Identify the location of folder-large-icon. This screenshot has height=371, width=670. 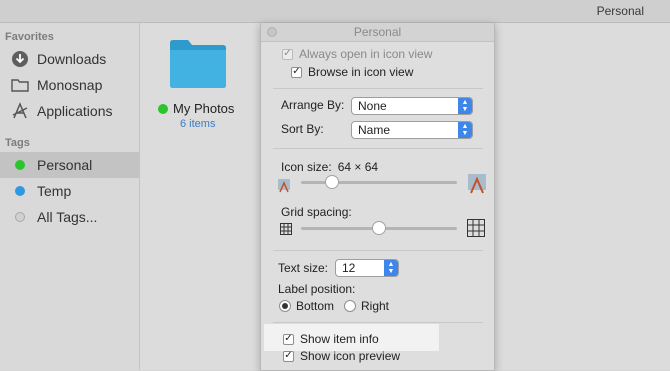
(198, 64).